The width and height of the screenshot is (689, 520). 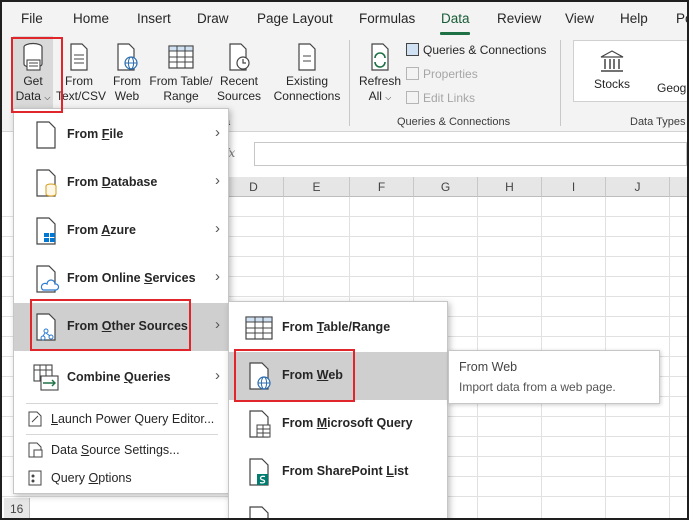 I want to click on recent-label-1: Recent, so click(x=239, y=81).